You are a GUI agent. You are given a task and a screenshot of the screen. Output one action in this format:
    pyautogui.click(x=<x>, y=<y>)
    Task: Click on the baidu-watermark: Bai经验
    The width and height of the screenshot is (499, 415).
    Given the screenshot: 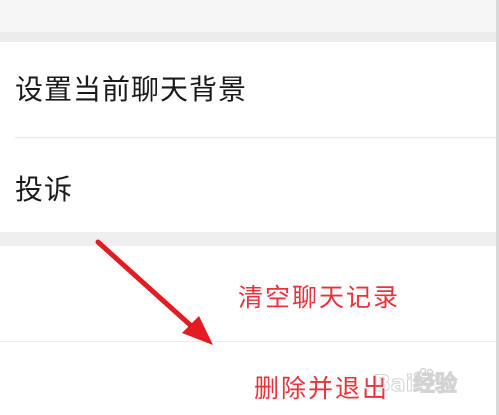 What is the action you would take?
    pyautogui.click(x=434, y=381)
    